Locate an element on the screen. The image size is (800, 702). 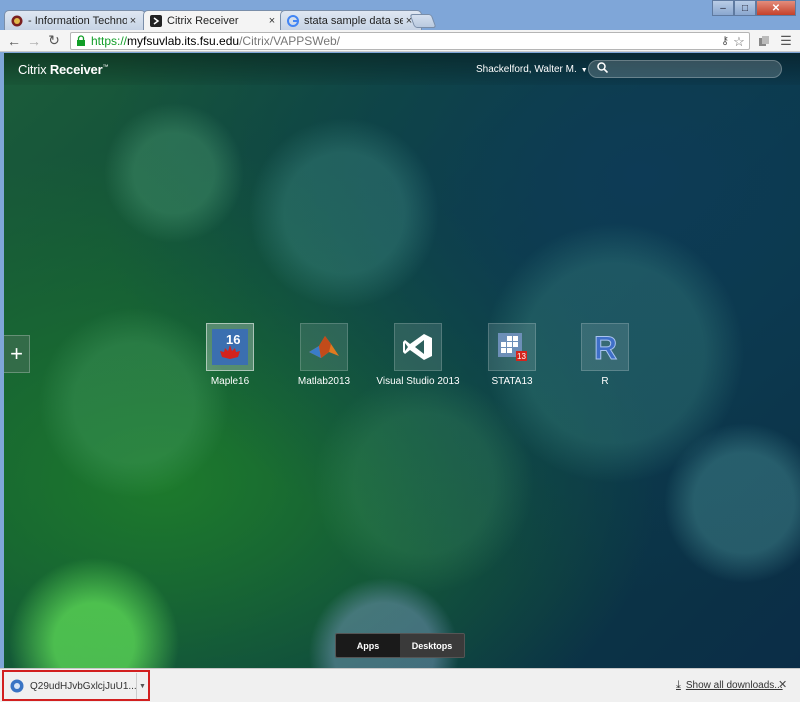
apps-view-button: Apps is located at coordinates (368, 645).